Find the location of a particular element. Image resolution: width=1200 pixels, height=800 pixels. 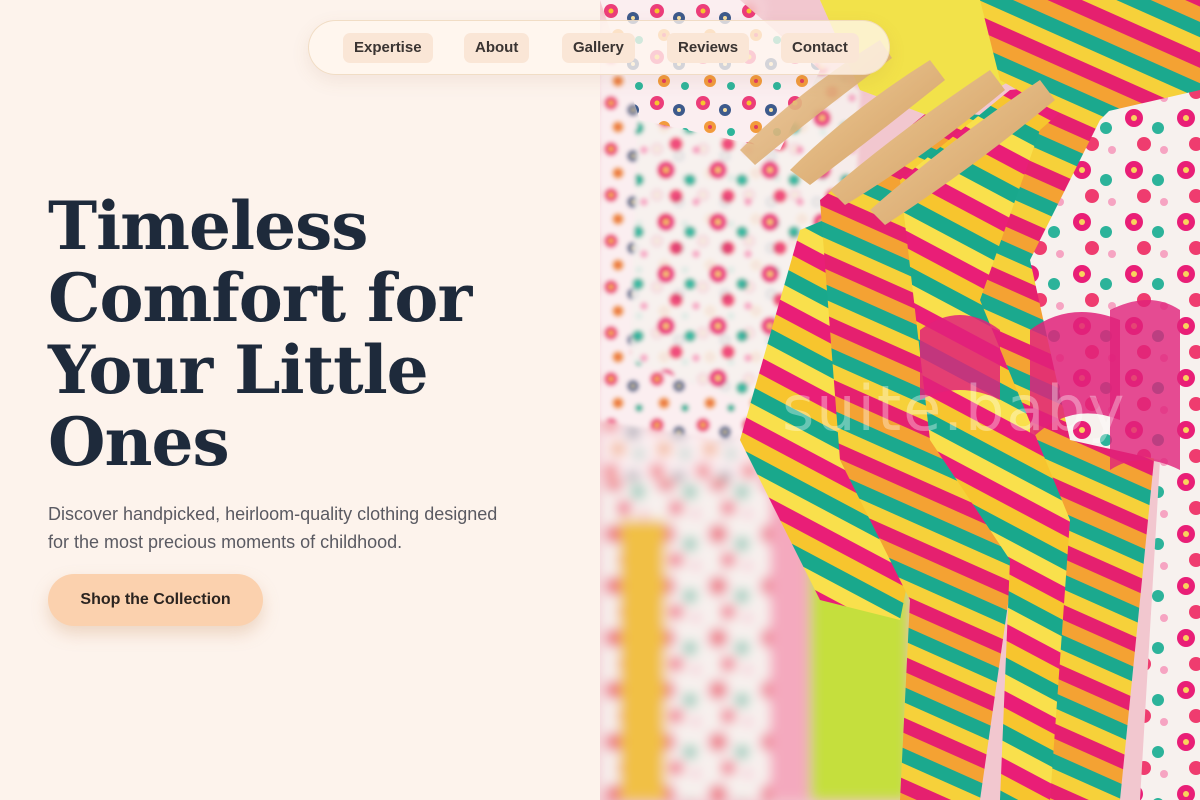

top-navigation: Expertise About Gallery Reviews Contact is located at coordinates (599, 47).